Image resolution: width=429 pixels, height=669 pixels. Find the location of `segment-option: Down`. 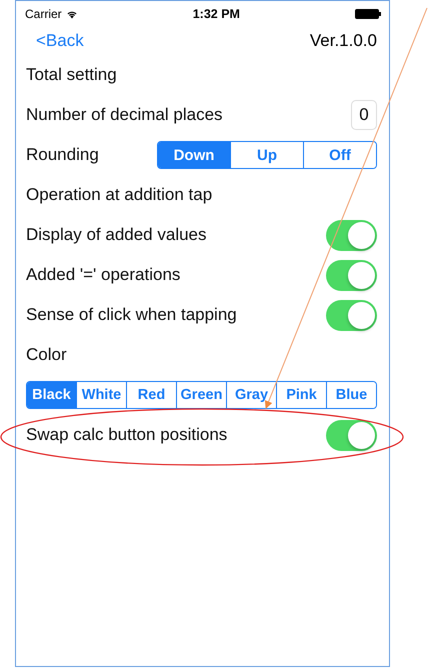

segment-option: Down is located at coordinates (194, 155).